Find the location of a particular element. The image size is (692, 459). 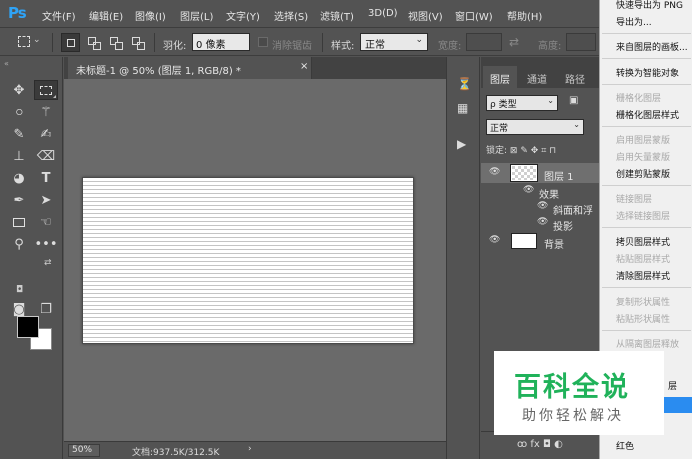

pen-tool: ✒ is located at coordinates (19, 200).